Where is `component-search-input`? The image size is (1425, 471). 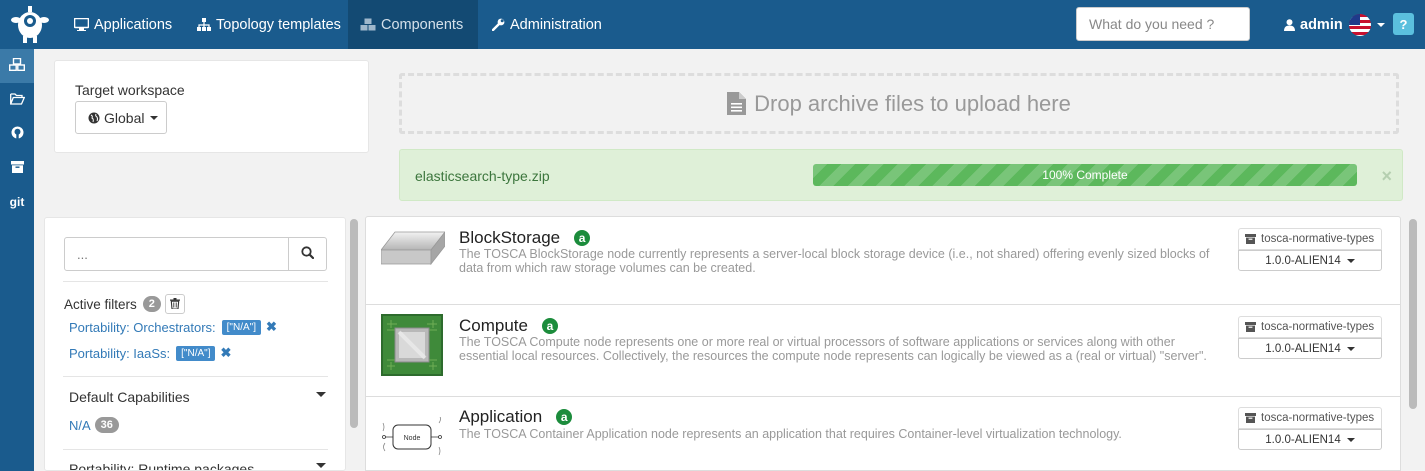 component-search-input is located at coordinates (177, 254).